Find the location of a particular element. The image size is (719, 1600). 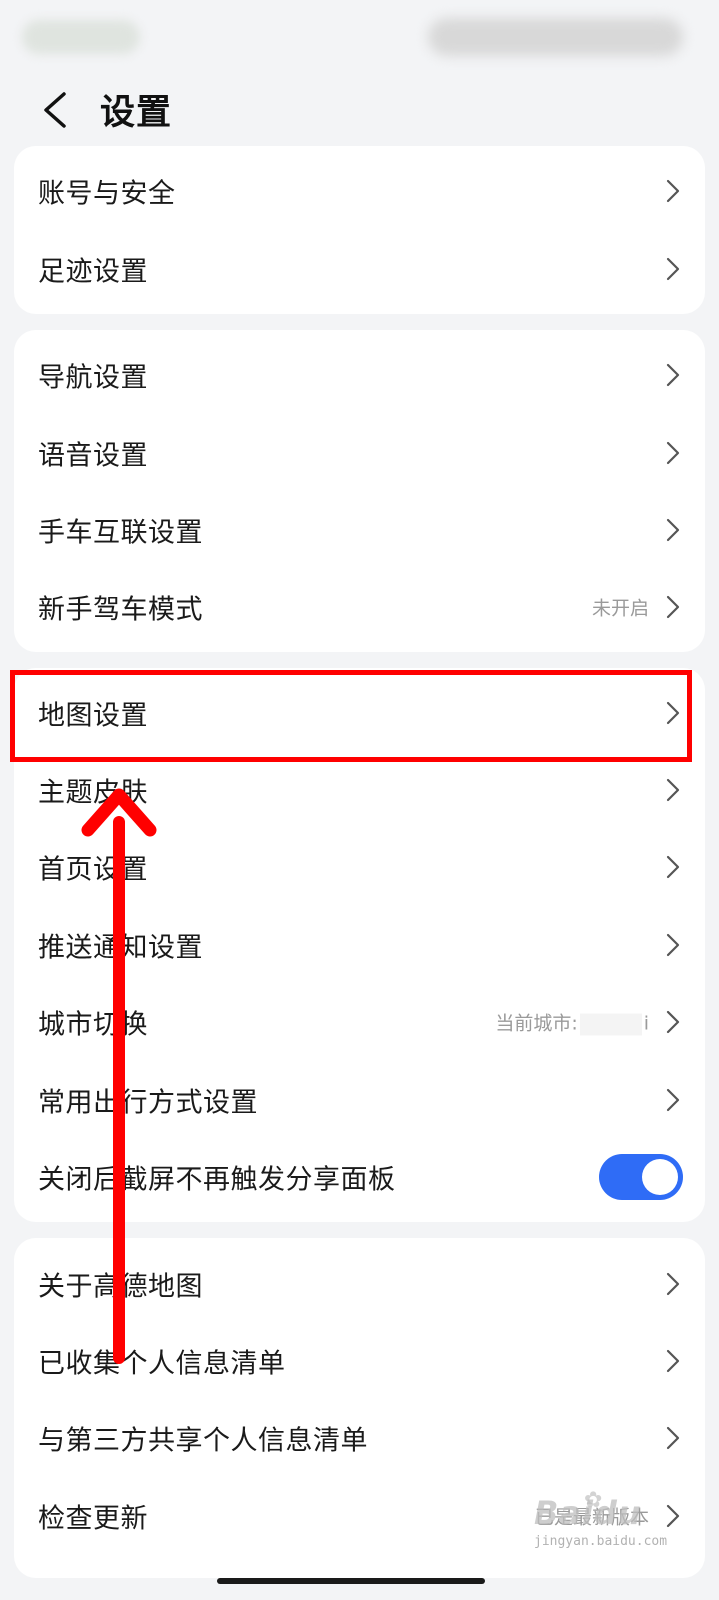

current-city-value: 当前城市: i is located at coordinates (572, 1022).